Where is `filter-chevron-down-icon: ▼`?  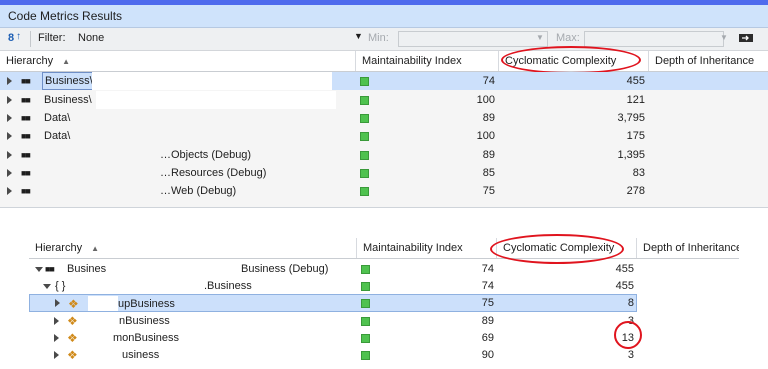 filter-chevron-down-icon: ▼ is located at coordinates (358, 36).